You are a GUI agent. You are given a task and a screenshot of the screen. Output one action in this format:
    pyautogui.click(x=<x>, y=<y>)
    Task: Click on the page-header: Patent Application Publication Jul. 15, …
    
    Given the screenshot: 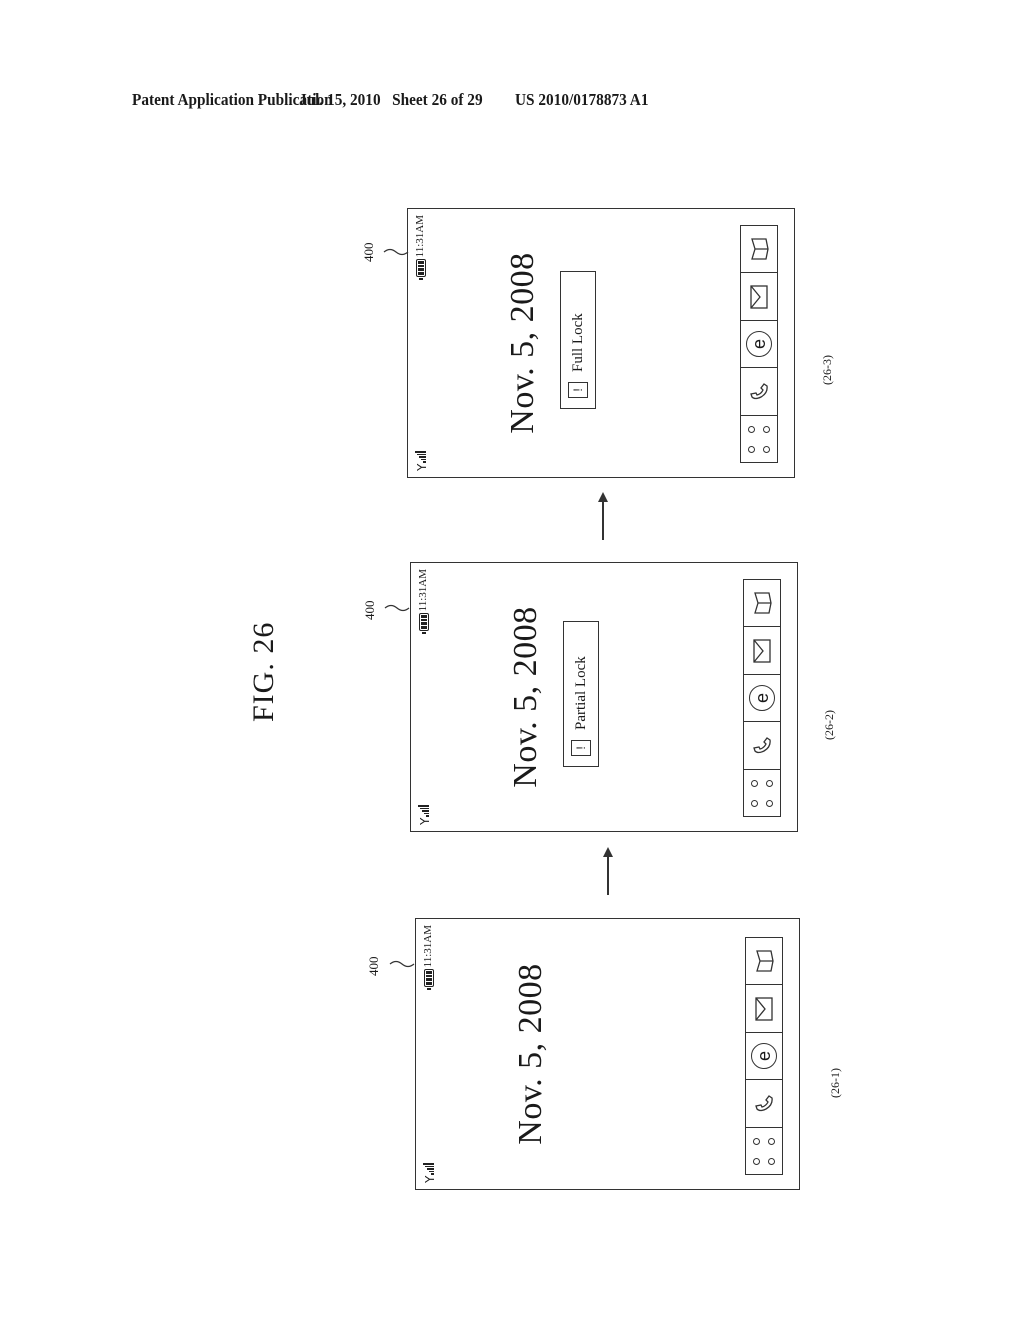 What is the action you would take?
    pyautogui.click(x=512, y=102)
    